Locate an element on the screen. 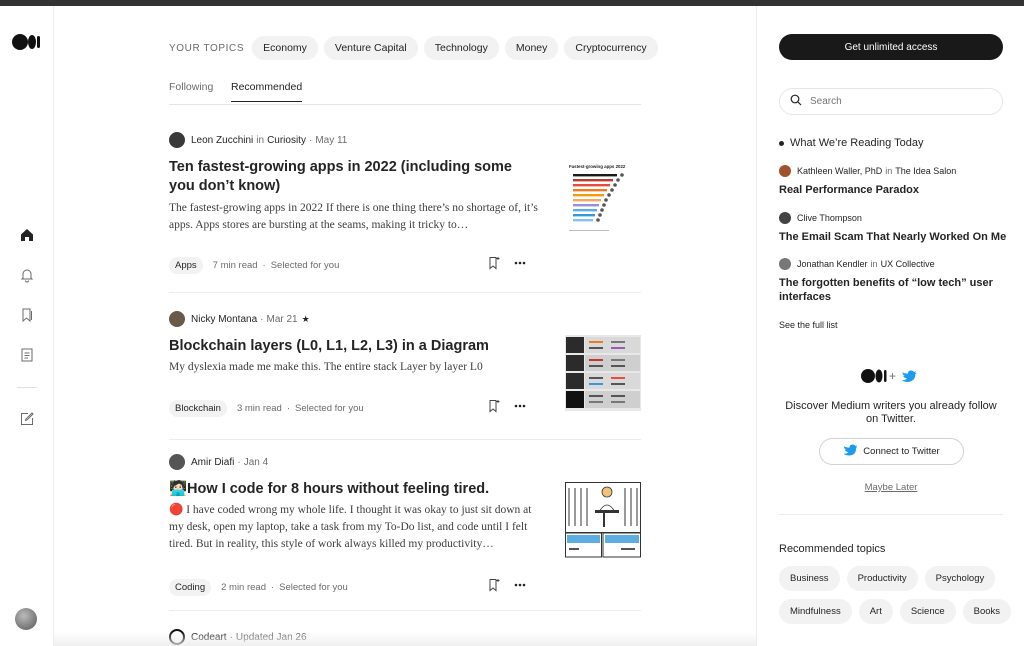 The height and width of the screenshot is (646, 1024). author-name: Codeart is located at coordinates (209, 637).